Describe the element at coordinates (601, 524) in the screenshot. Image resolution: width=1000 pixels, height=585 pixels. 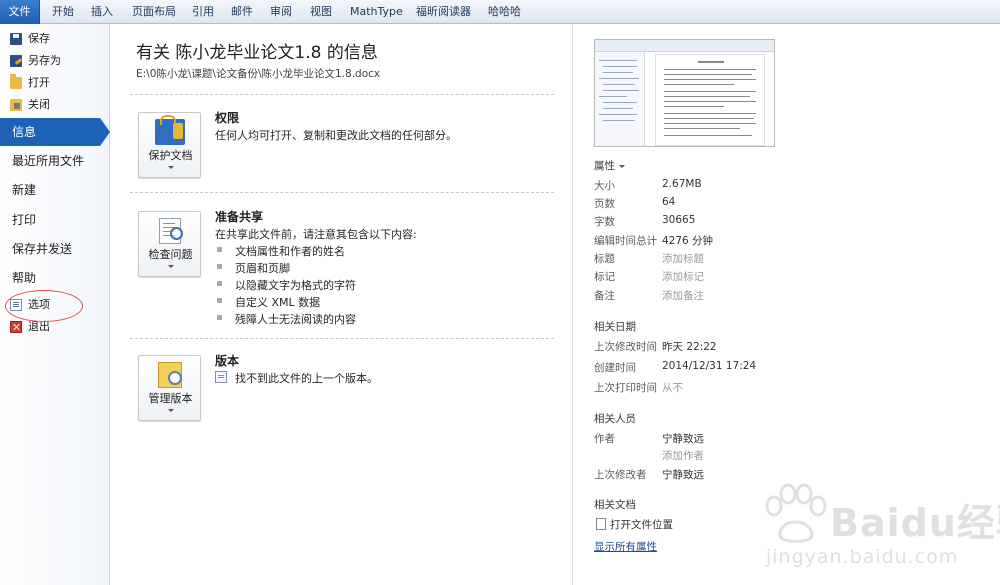
I see `file-location-icon` at that location.